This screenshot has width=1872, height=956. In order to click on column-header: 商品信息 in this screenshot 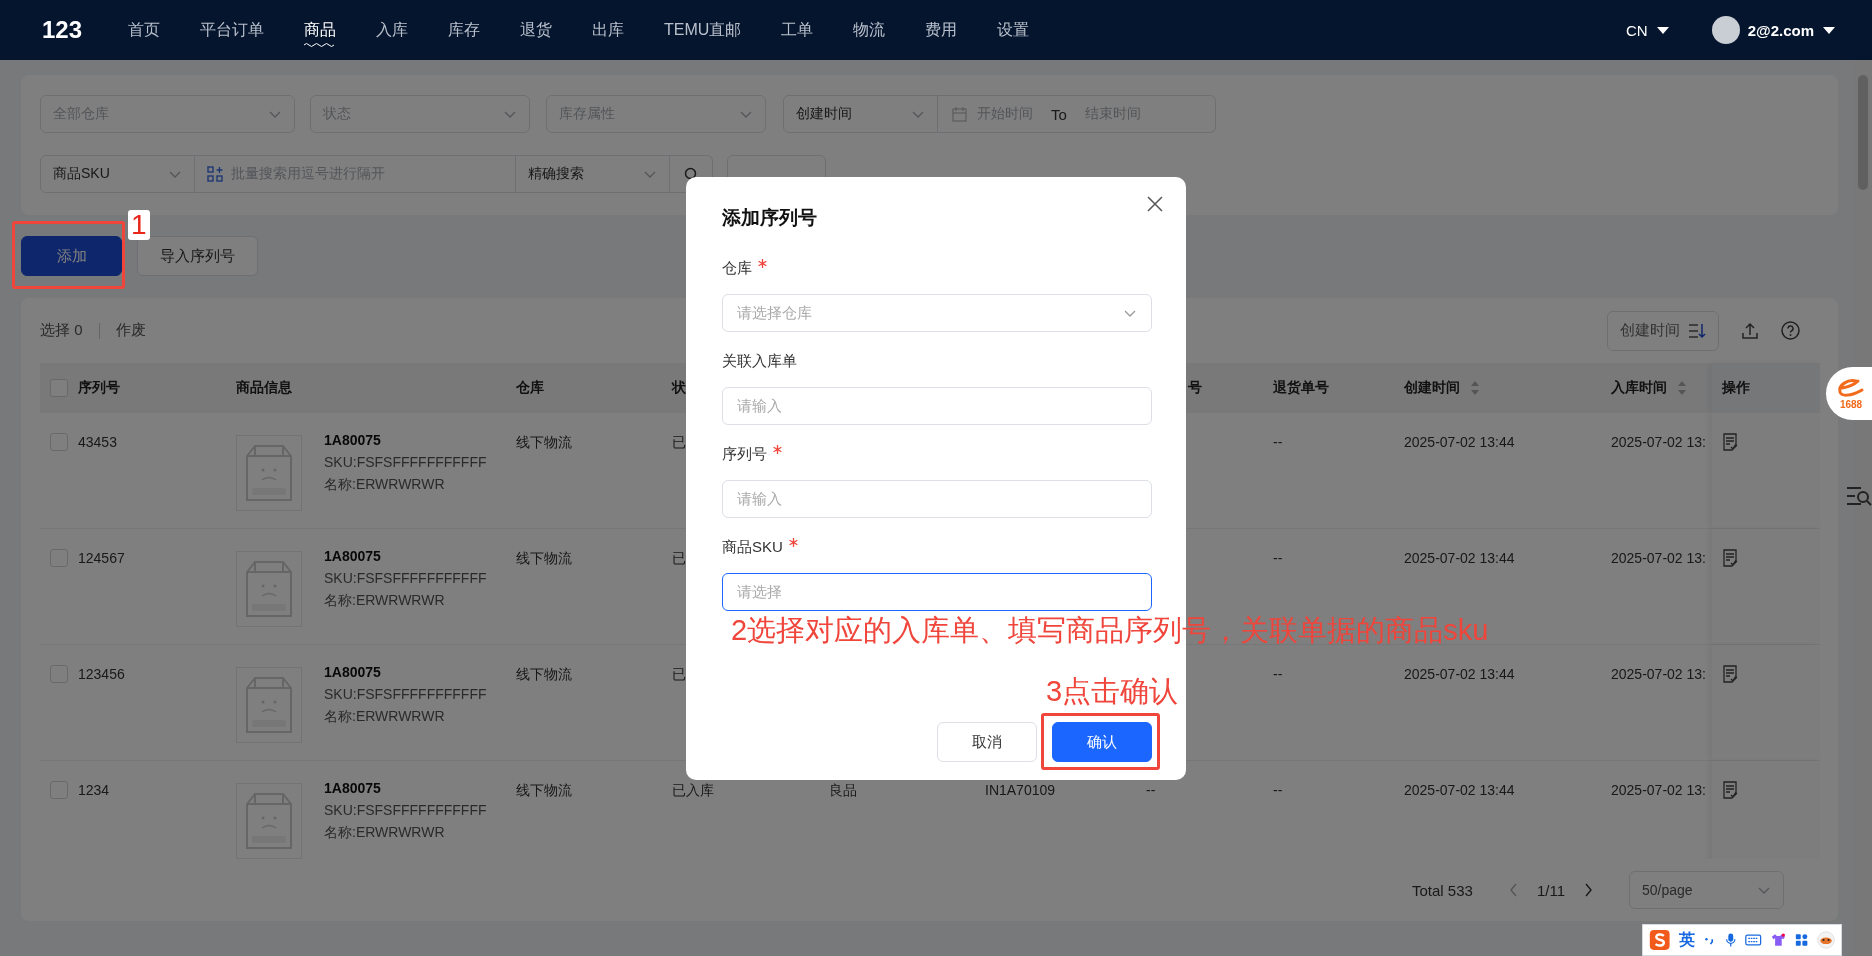, I will do `click(264, 388)`.